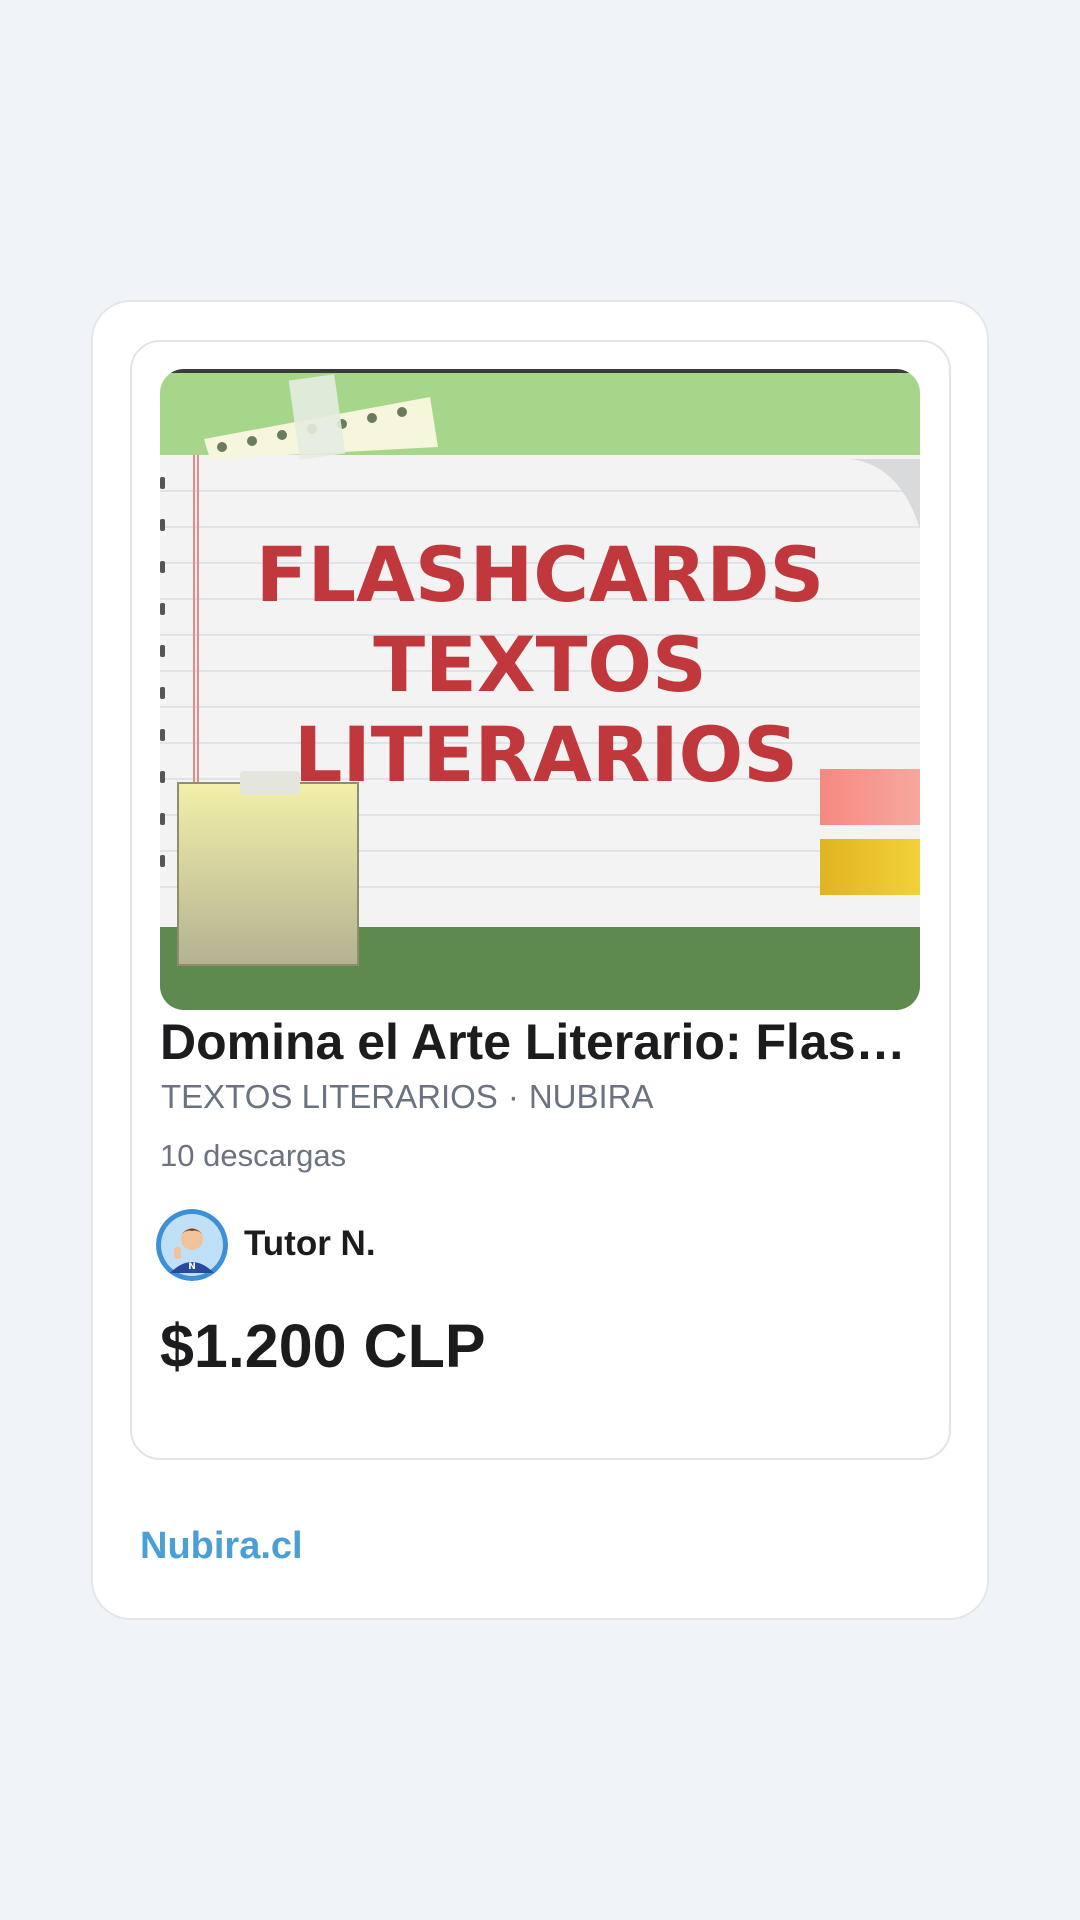  What do you see at coordinates (591, 1096) in the screenshot?
I see `product-brand: NUBIRA` at bounding box center [591, 1096].